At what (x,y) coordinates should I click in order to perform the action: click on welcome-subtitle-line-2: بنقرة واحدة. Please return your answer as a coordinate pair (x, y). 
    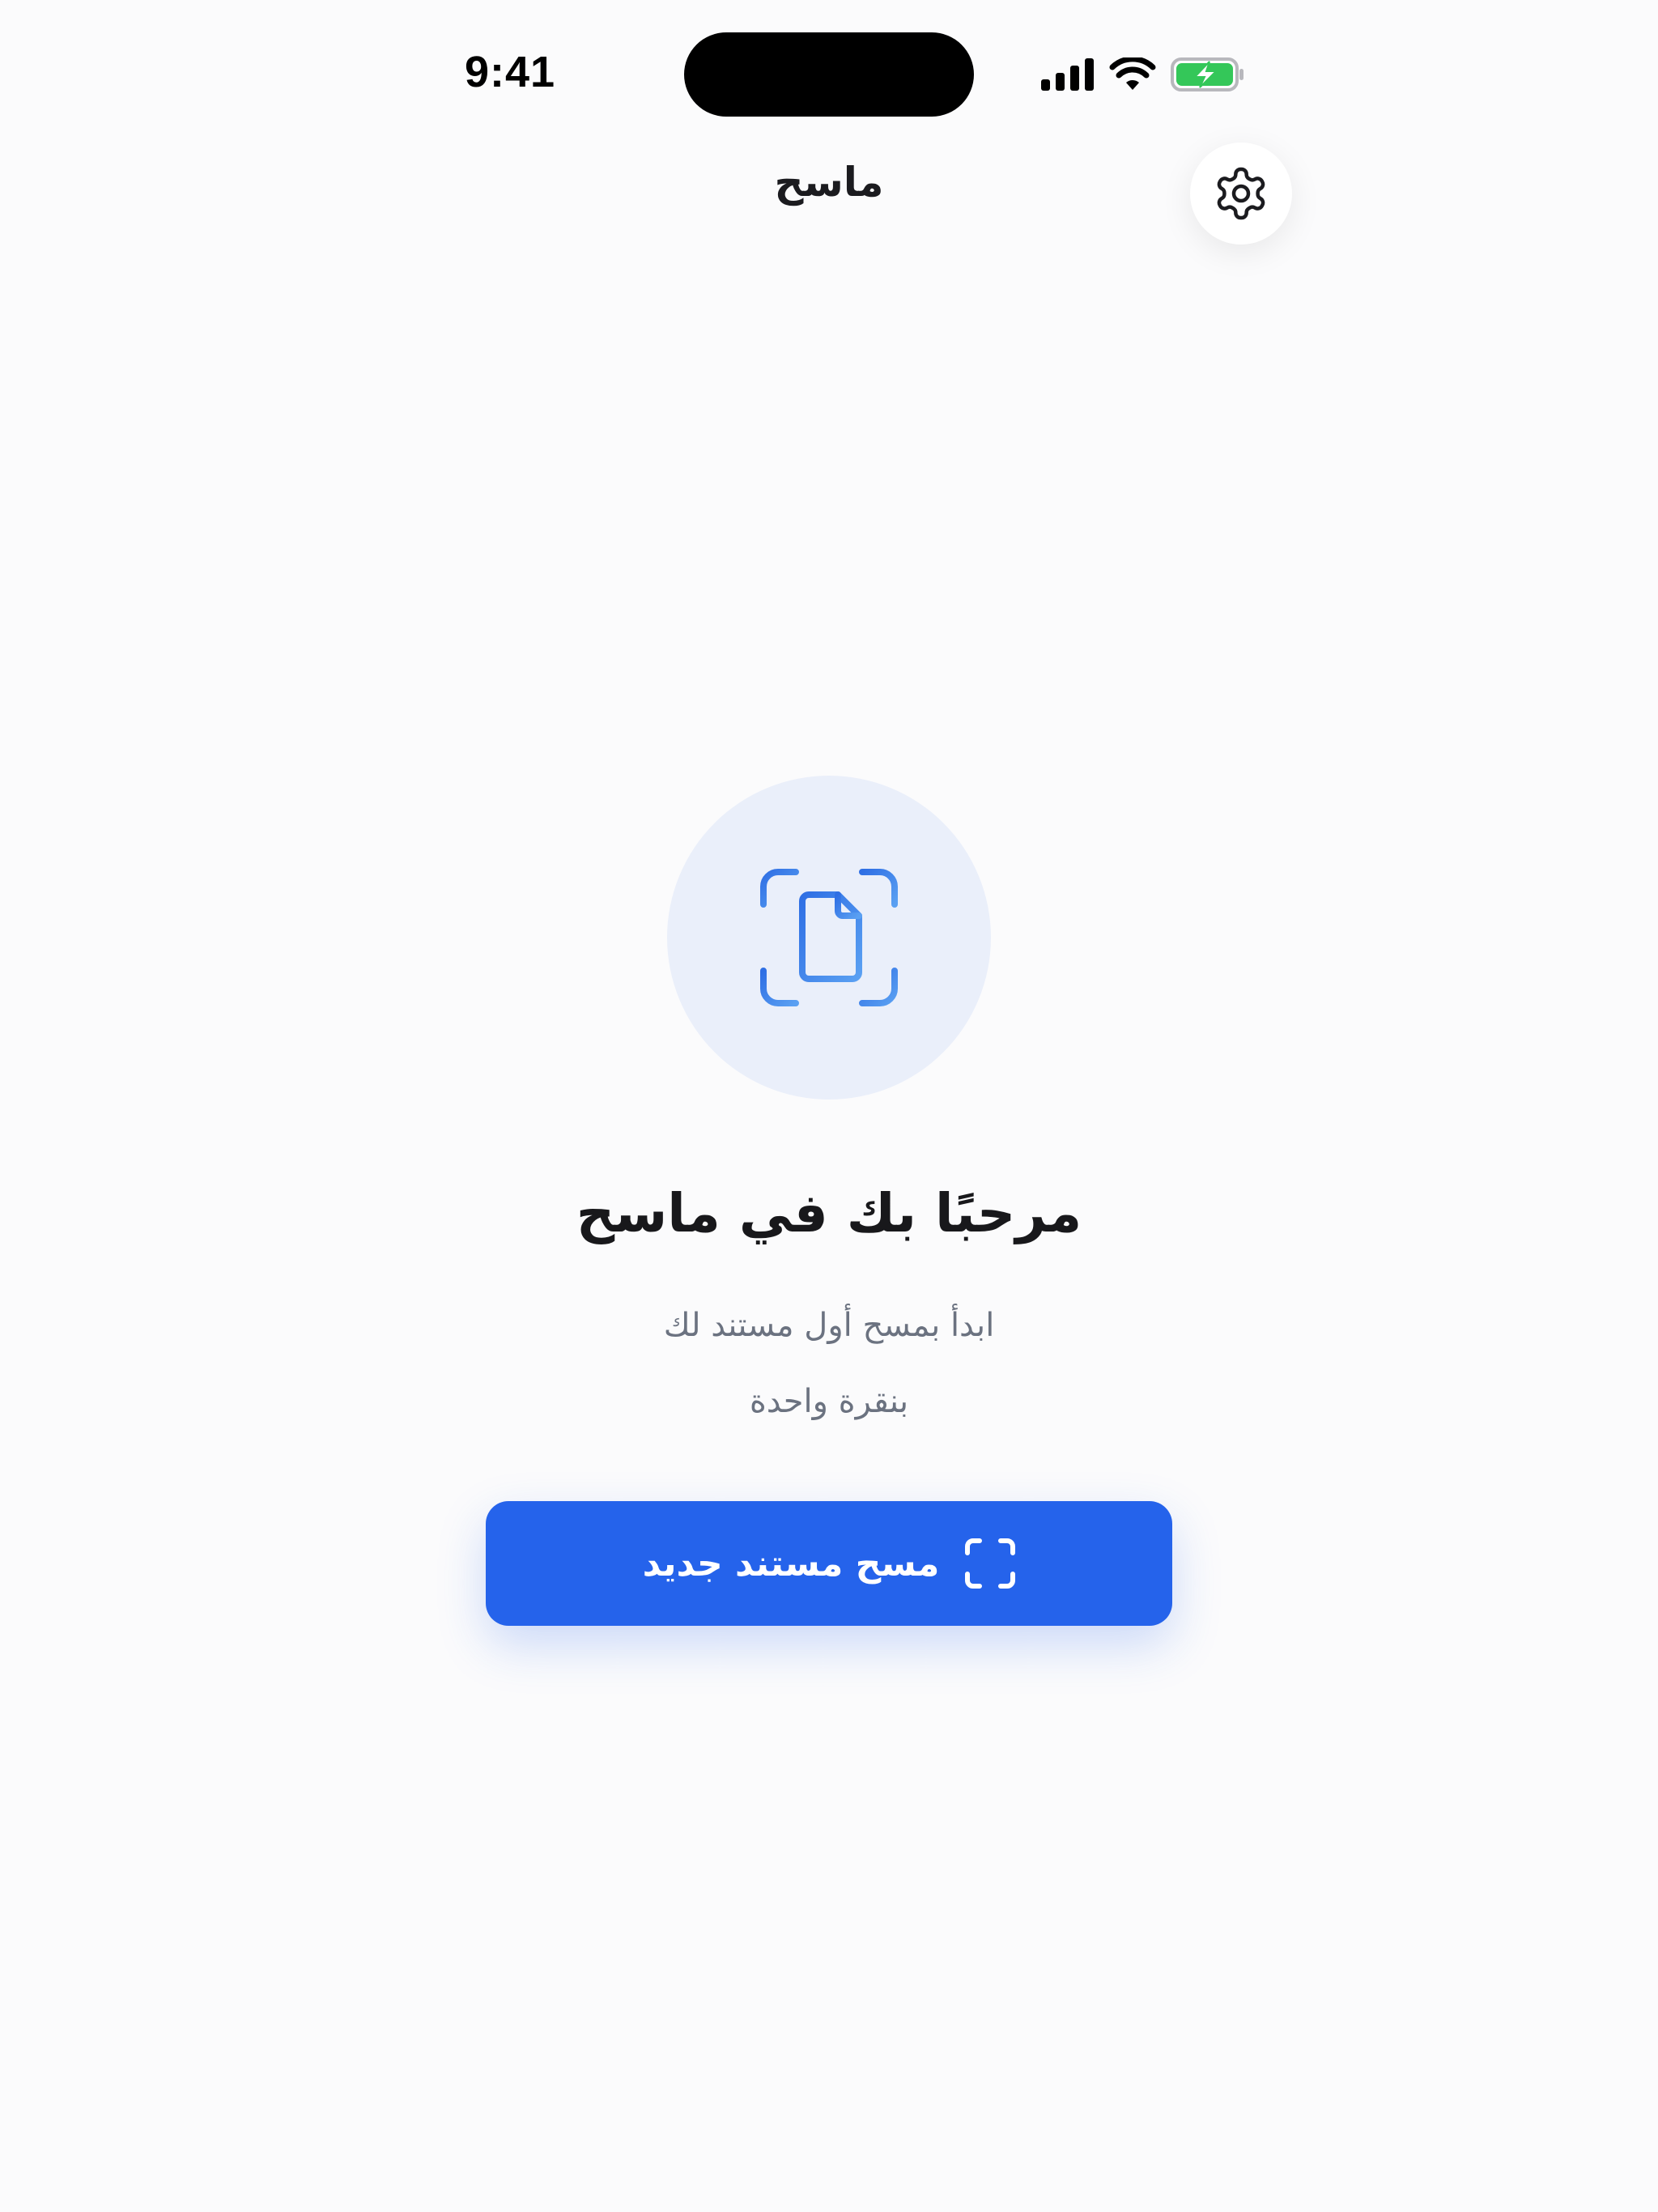
    Looking at the image, I should click on (829, 1402).